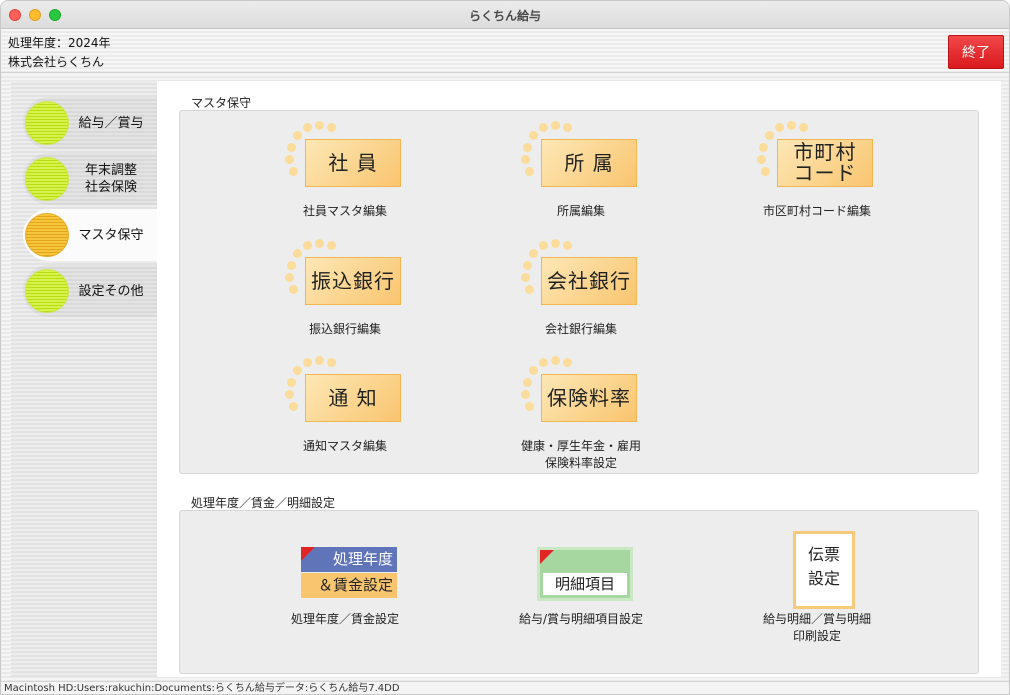  What do you see at coordinates (976, 52) in the screenshot?
I see `exit-button: 終了` at bounding box center [976, 52].